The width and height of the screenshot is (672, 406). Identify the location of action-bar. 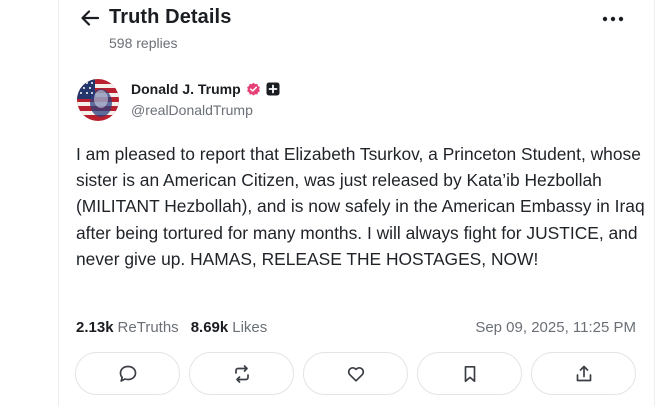
(356, 374).